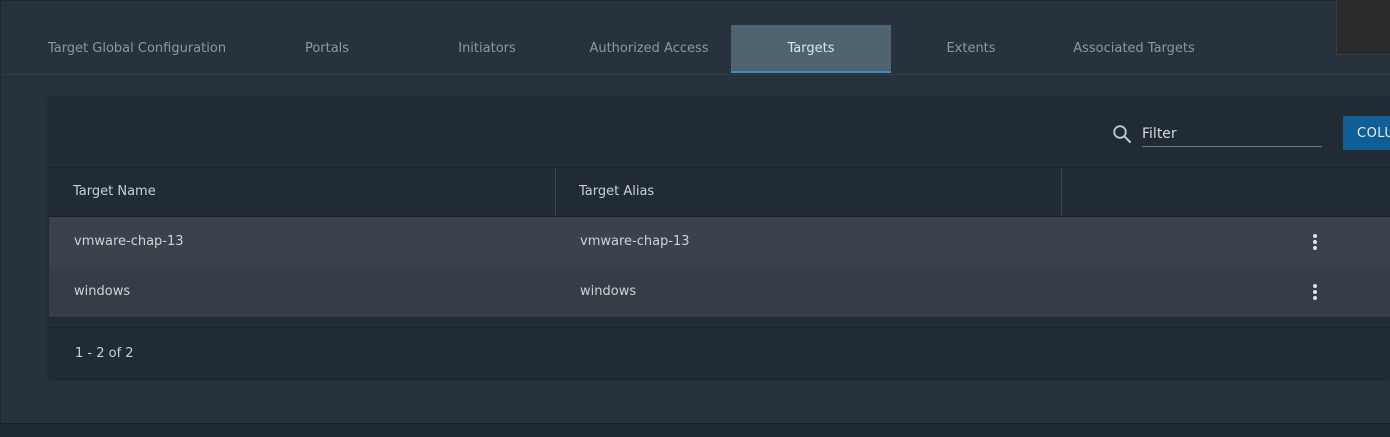 The width and height of the screenshot is (1390, 437). I want to click on cell-target-alias: vmware-chap-13, so click(635, 241).